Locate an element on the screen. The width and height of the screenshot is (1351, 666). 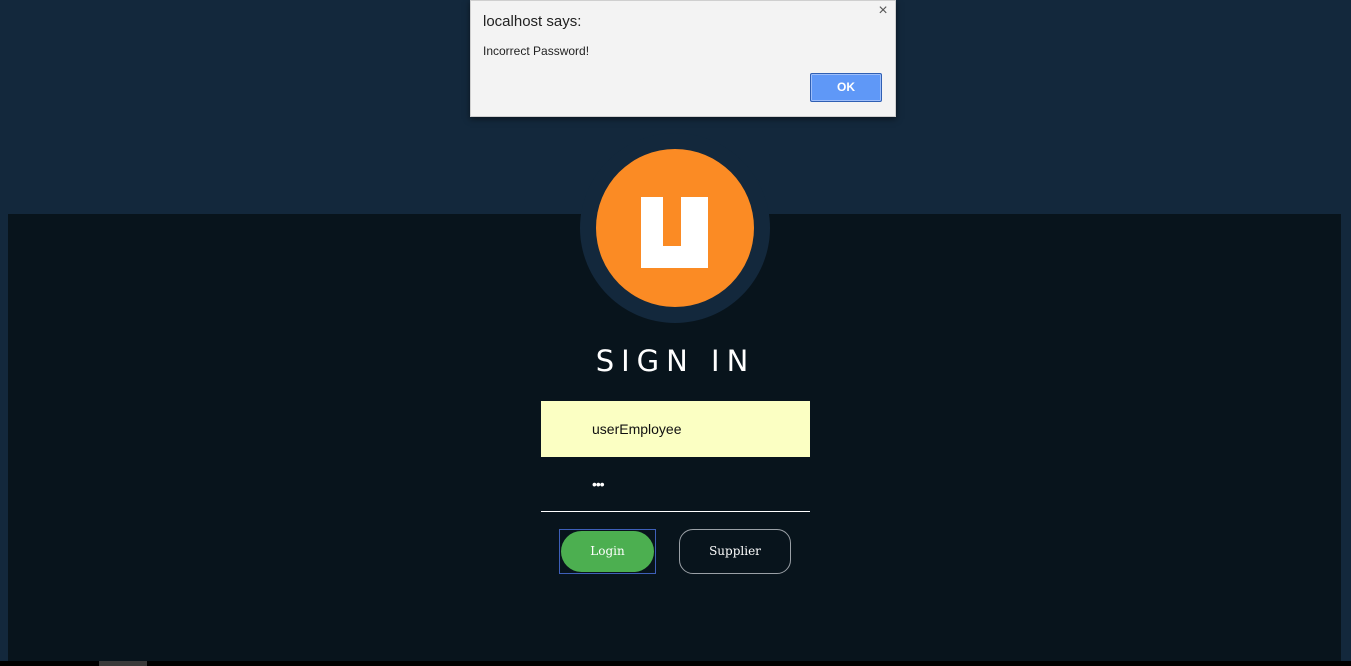
login-button-label: Login is located at coordinates (607, 551).